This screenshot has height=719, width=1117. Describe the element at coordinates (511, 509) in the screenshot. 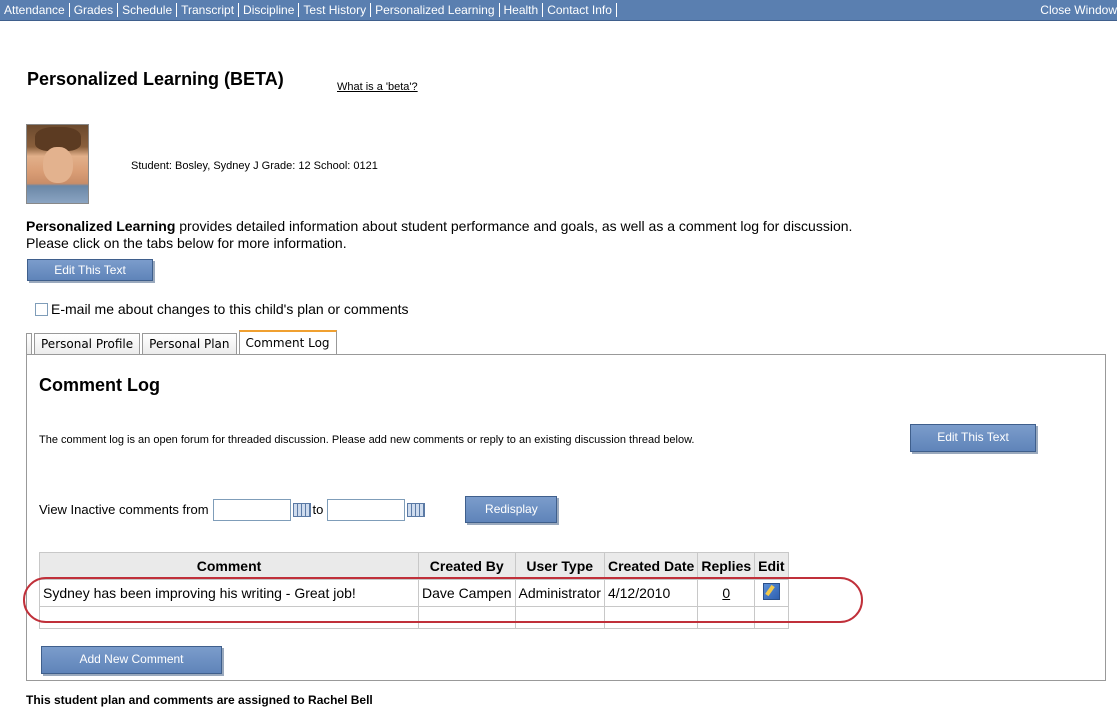

I see `redisplay-button: Redisplay` at that location.